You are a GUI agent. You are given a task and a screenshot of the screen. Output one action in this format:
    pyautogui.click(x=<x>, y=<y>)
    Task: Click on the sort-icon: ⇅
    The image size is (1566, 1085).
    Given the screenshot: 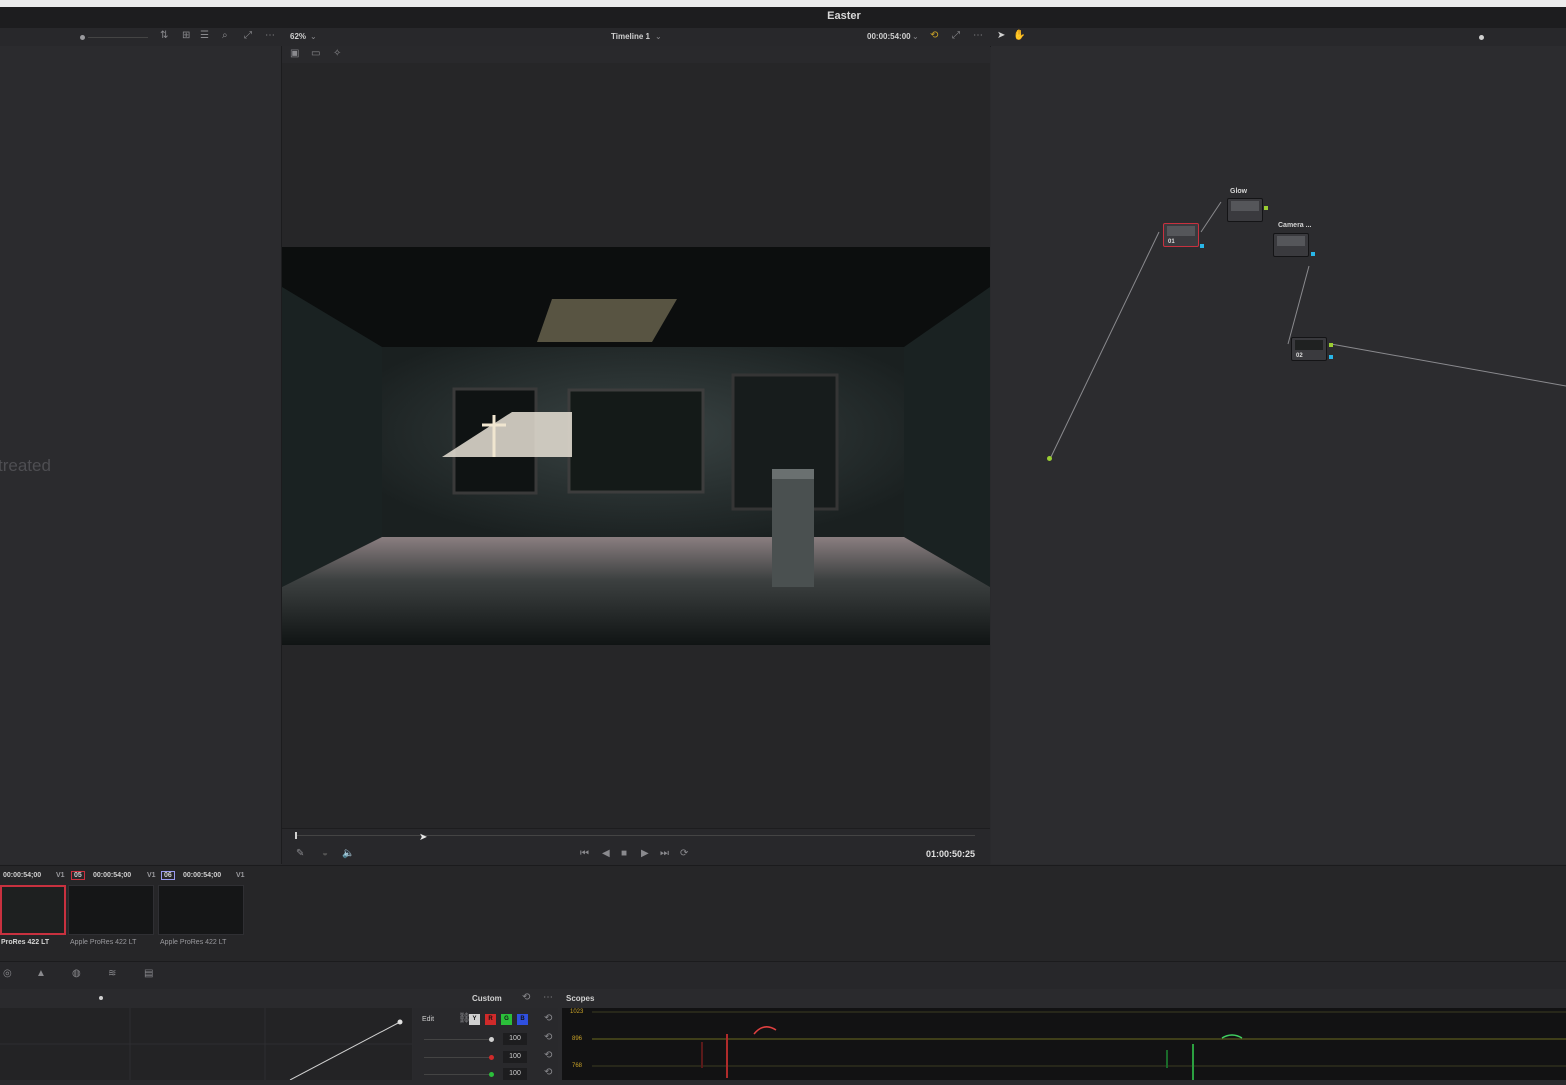 What is the action you would take?
    pyautogui.click(x=164, y=35)
    